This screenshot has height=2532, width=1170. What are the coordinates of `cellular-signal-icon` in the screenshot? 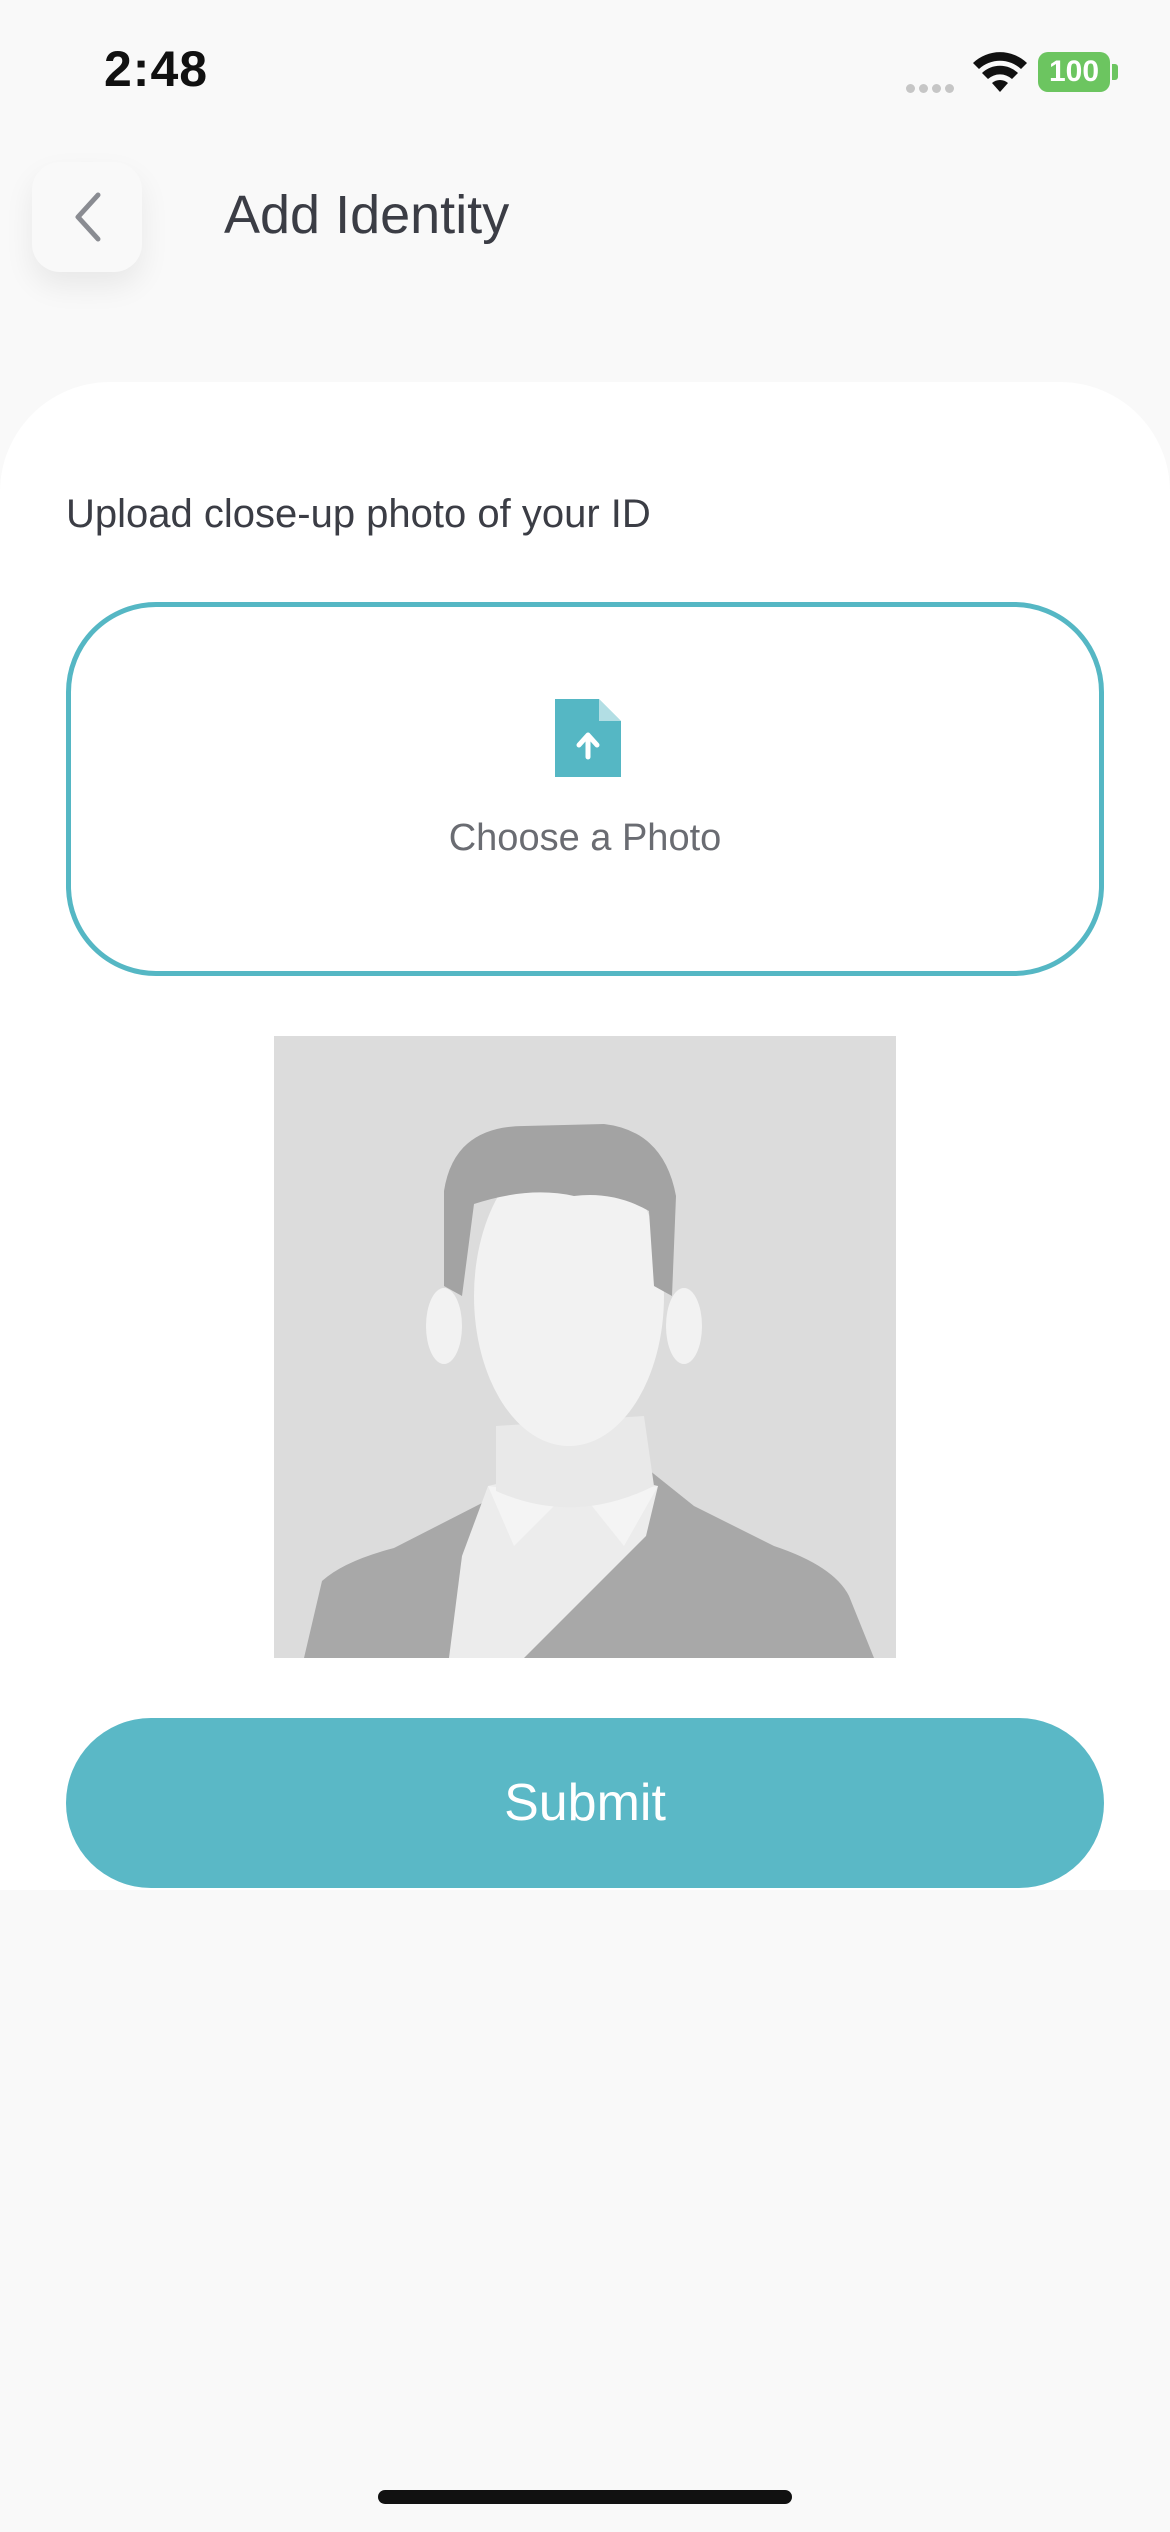 It's located at (932, 87).